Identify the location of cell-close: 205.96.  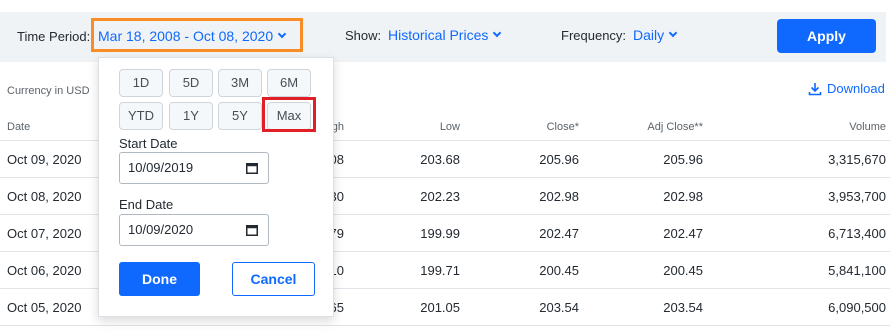
(559, 159).